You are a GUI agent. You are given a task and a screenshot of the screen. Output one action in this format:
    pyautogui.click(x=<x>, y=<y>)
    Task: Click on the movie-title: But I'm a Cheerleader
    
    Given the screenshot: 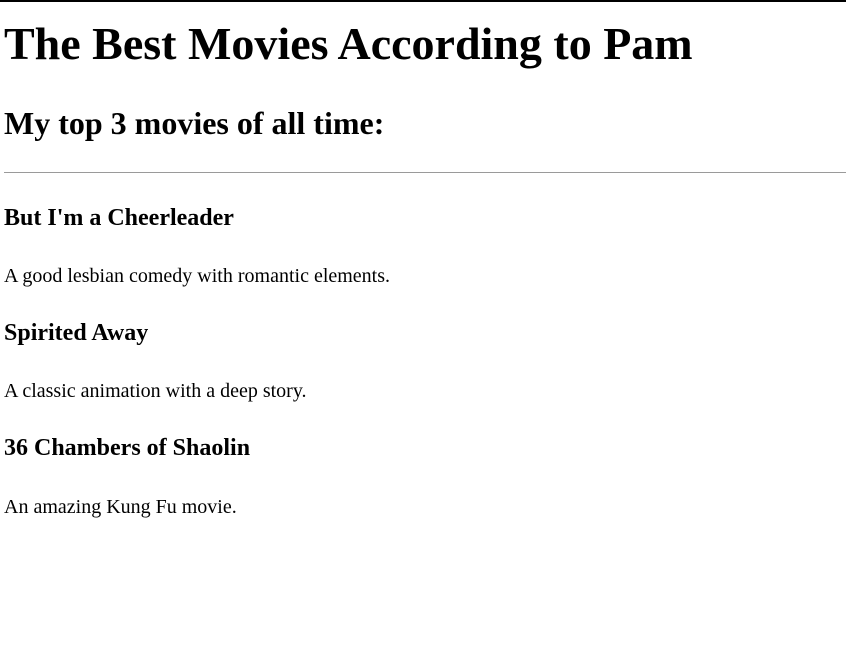 What is the action you would take?
    pyautogui.click(x=119, y=218)
    